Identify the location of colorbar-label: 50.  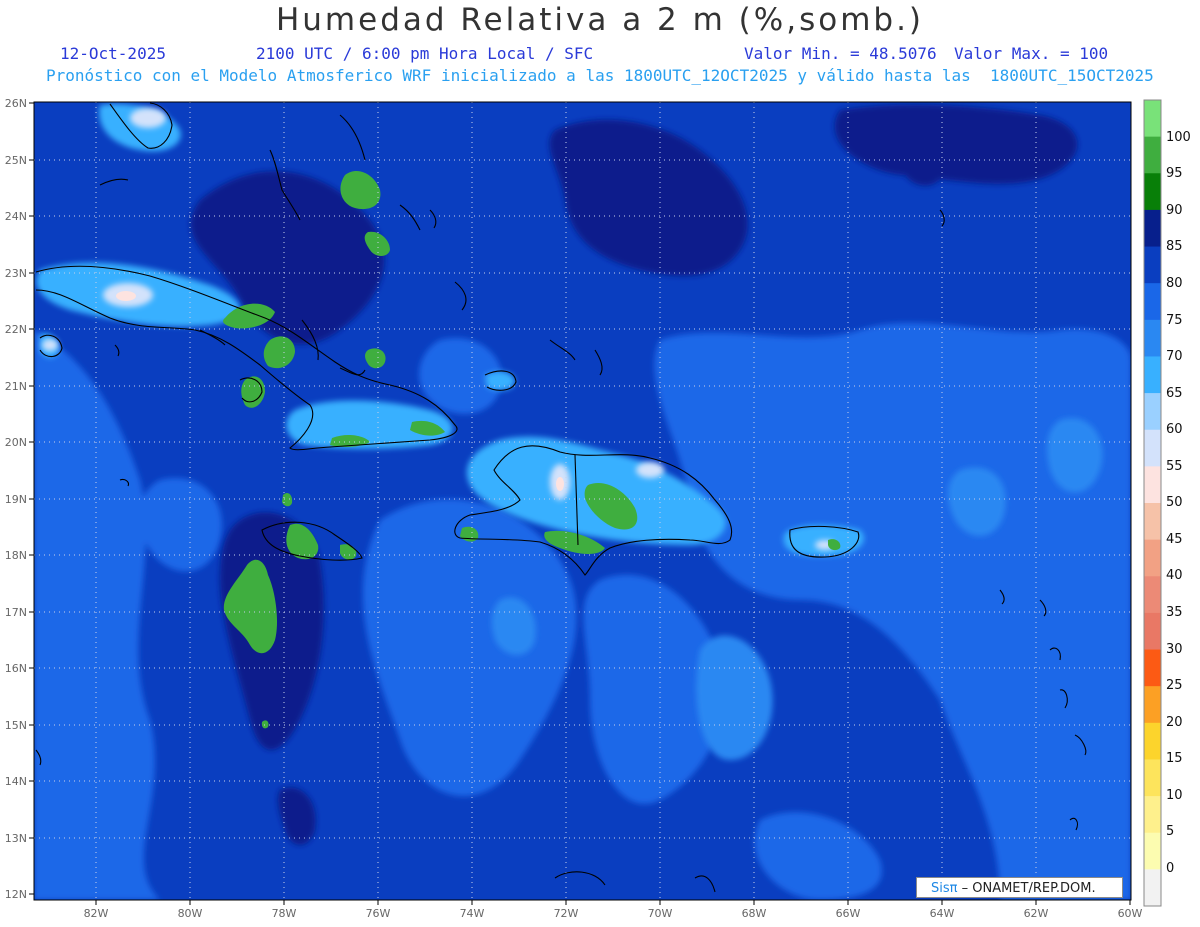
(1174, 502).